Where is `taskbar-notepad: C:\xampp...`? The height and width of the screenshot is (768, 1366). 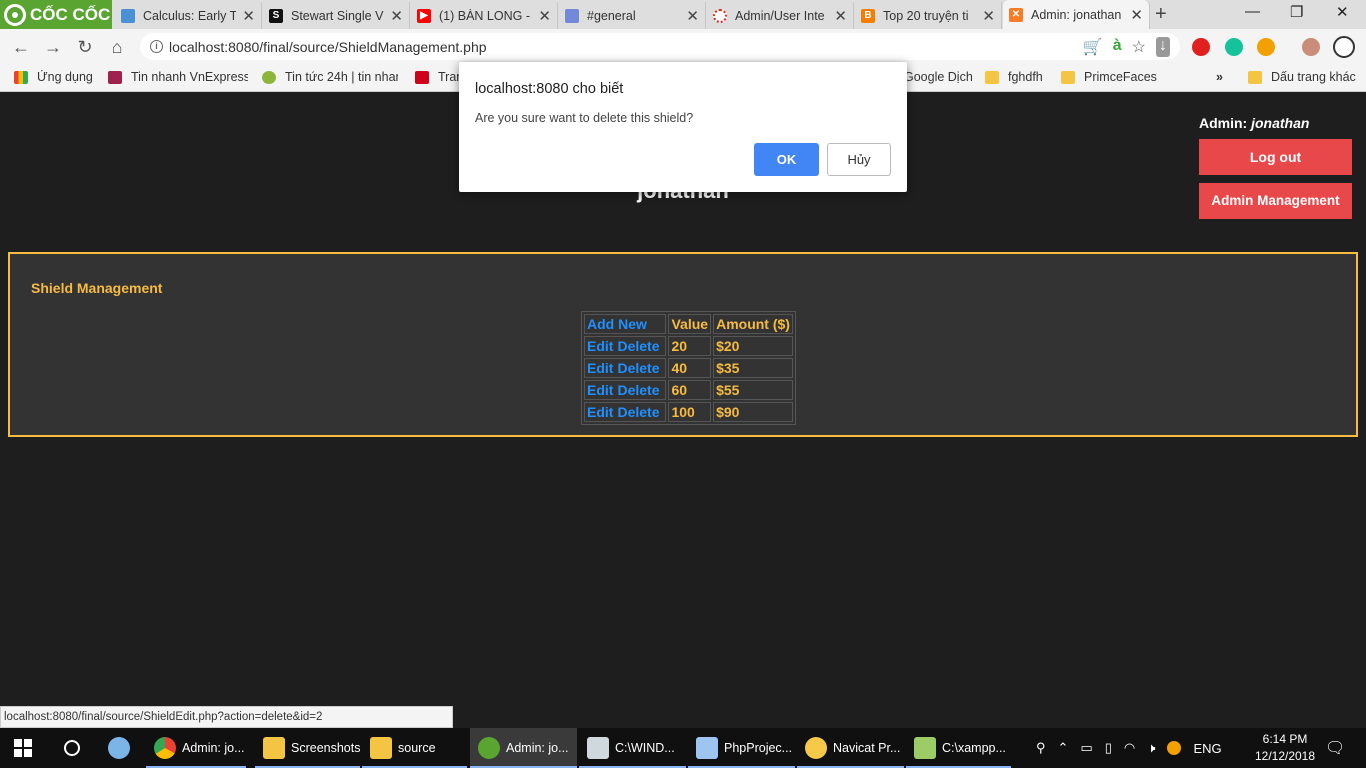
taskbar-notepad: C:\xampp... is located at coordinates (958, 748).